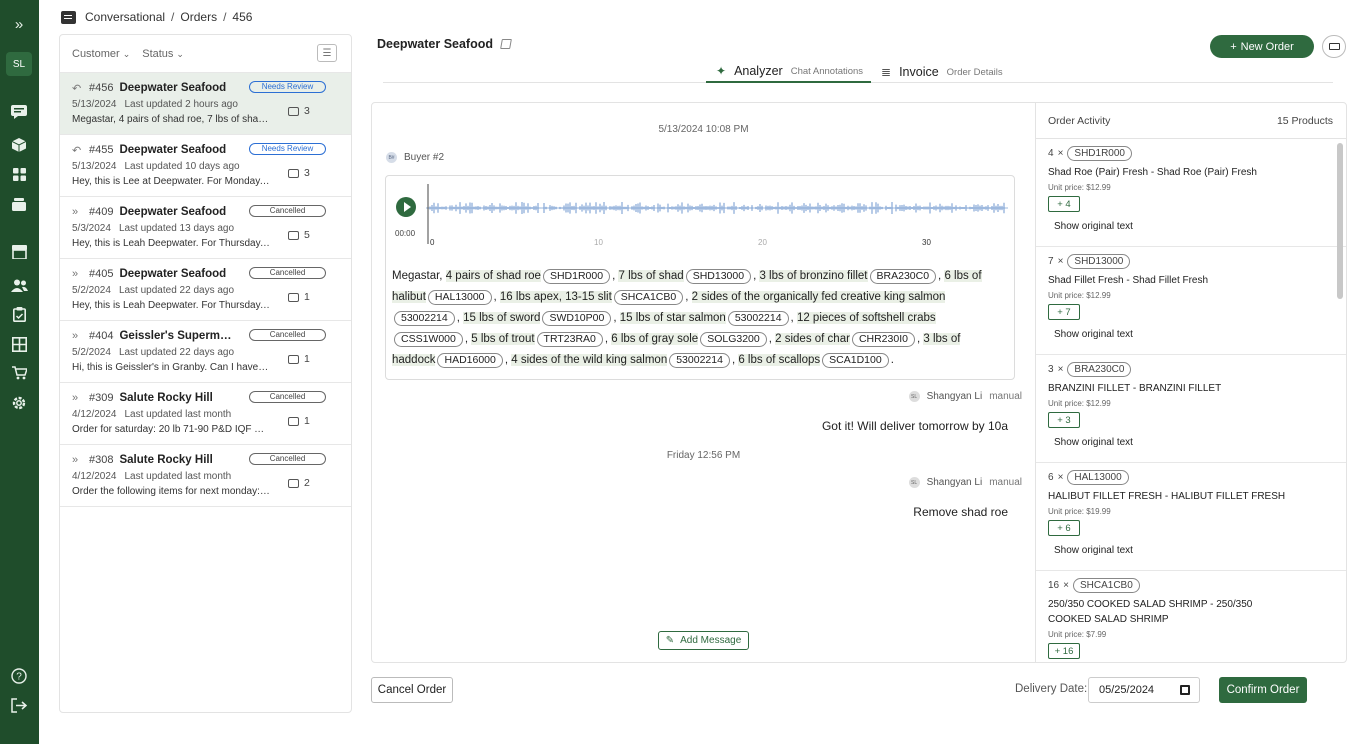  Describe the element at coordinates (163, 54) in the screenshot. I see `status-filter: Status ⌄` at that location.